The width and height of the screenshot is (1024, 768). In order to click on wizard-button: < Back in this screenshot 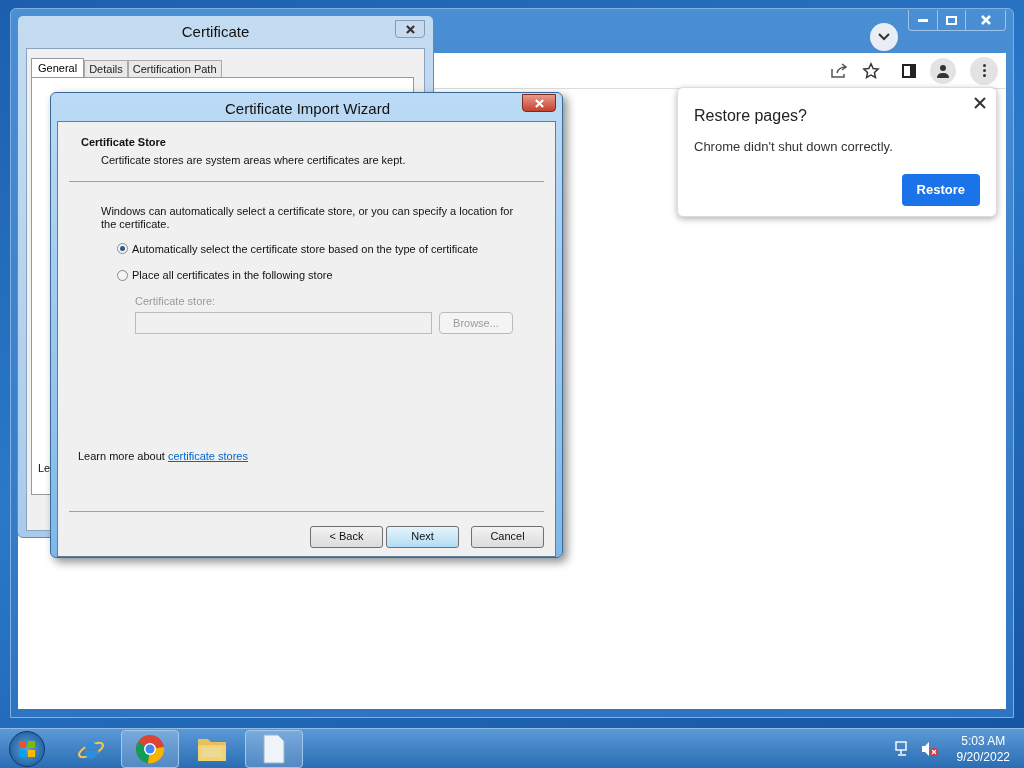, I will do `click(346, 536)`.